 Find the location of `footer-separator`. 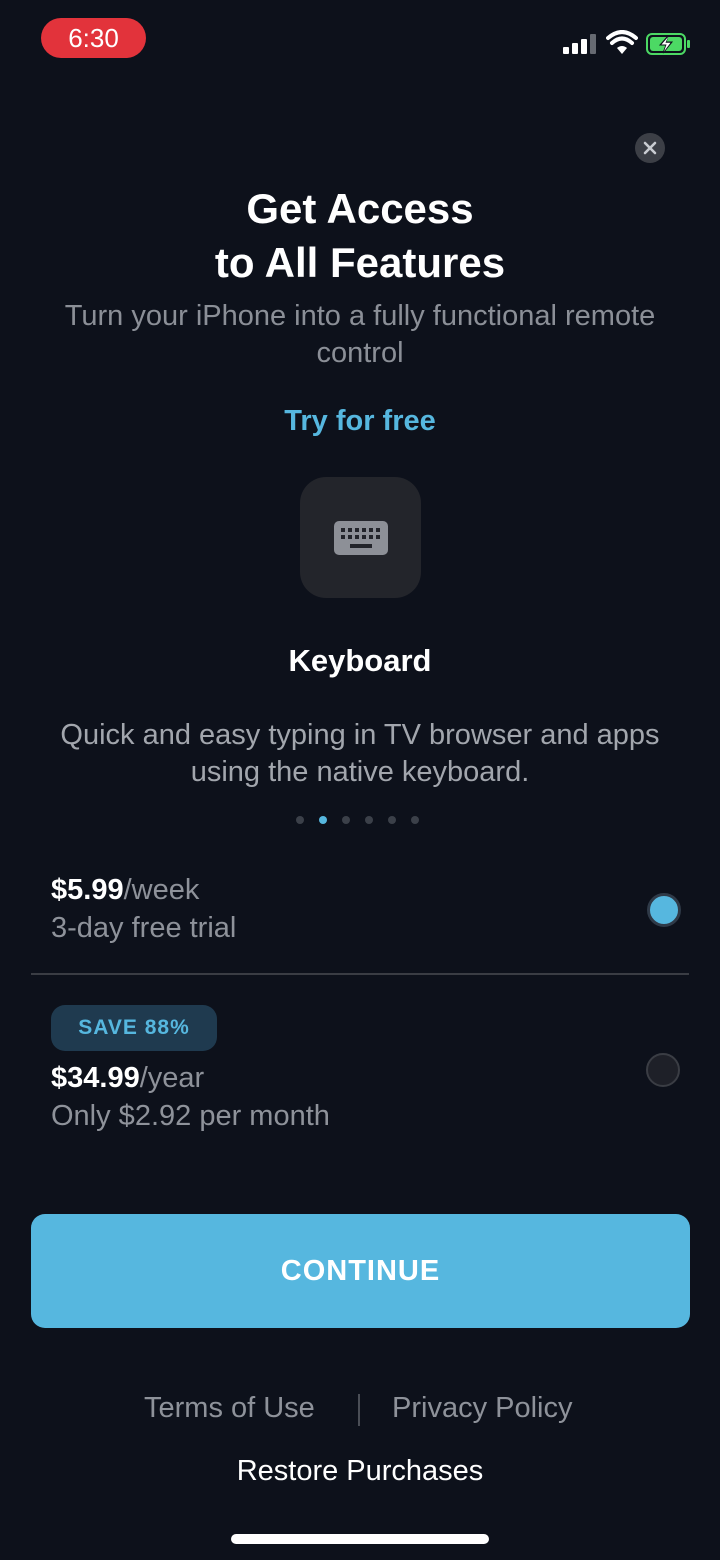

footer-separator is located at coordinates (359, 1410).